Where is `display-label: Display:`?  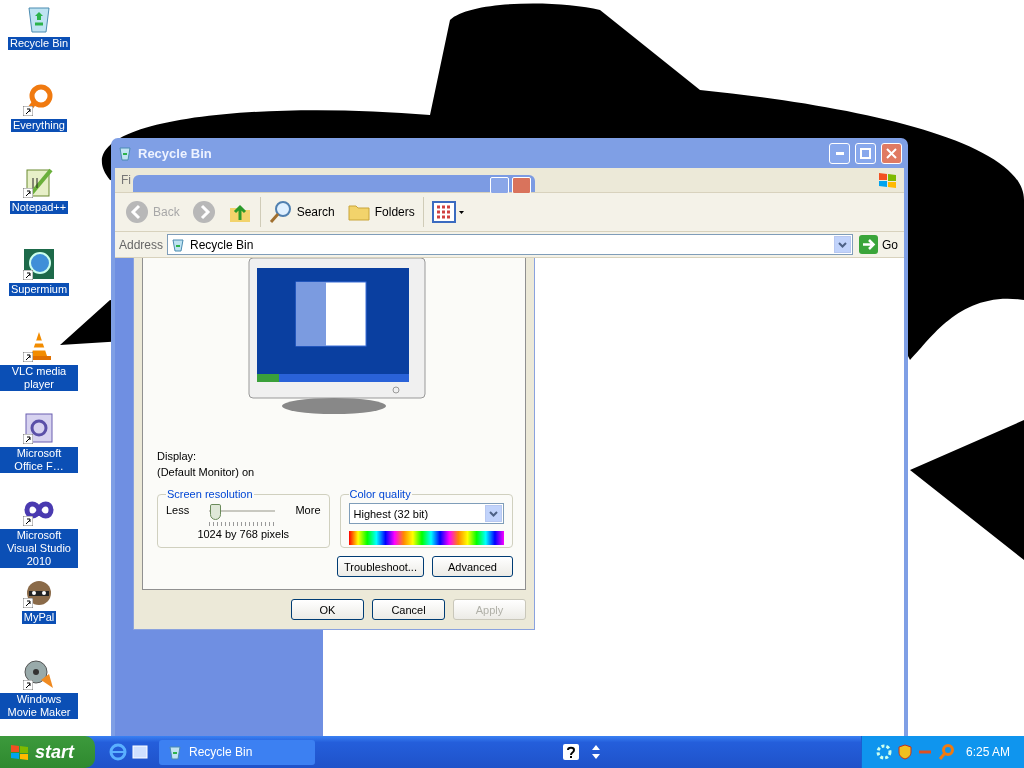
display-label: Display: is located at coordinates (177, 456).